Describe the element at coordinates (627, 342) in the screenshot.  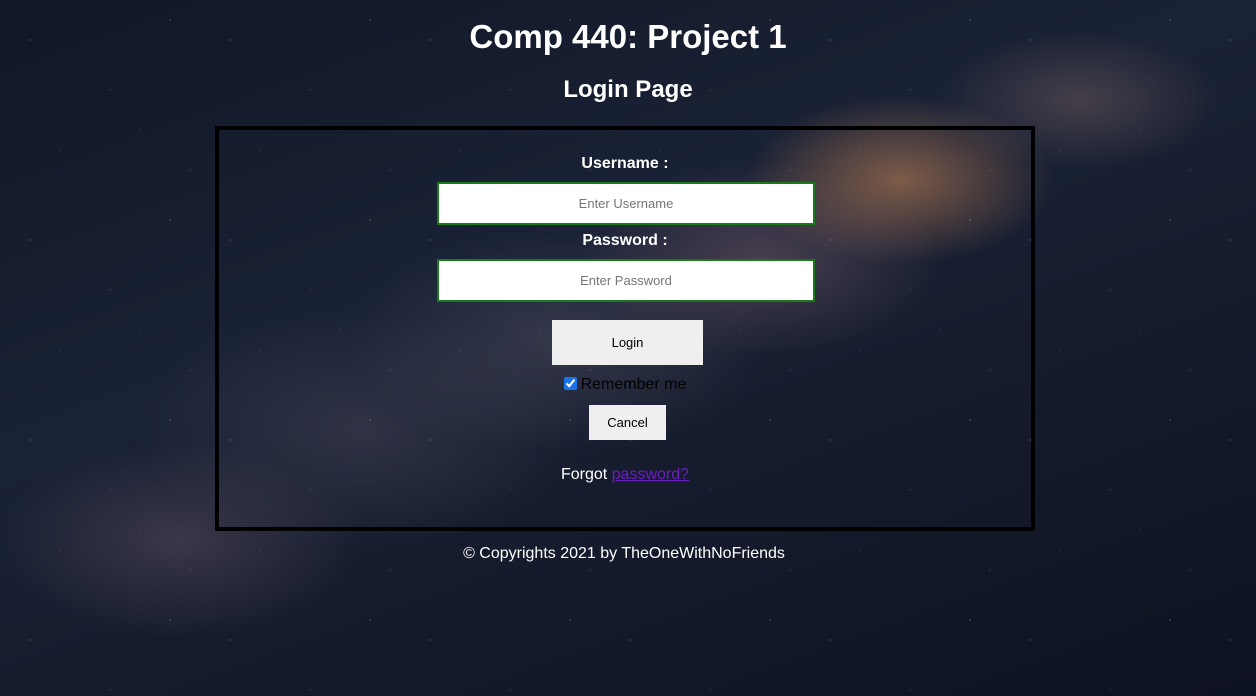
I see `login-button: Login` at that location.